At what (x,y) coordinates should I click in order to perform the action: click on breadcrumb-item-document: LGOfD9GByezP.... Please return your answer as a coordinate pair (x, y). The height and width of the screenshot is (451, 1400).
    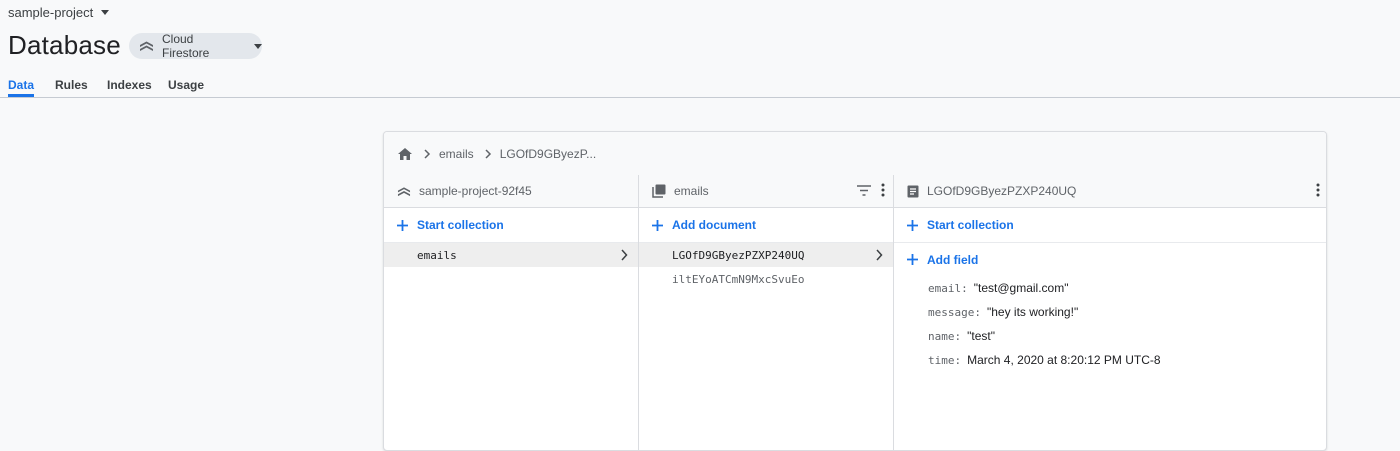
    Looking at the image, I should click on (548, 154).